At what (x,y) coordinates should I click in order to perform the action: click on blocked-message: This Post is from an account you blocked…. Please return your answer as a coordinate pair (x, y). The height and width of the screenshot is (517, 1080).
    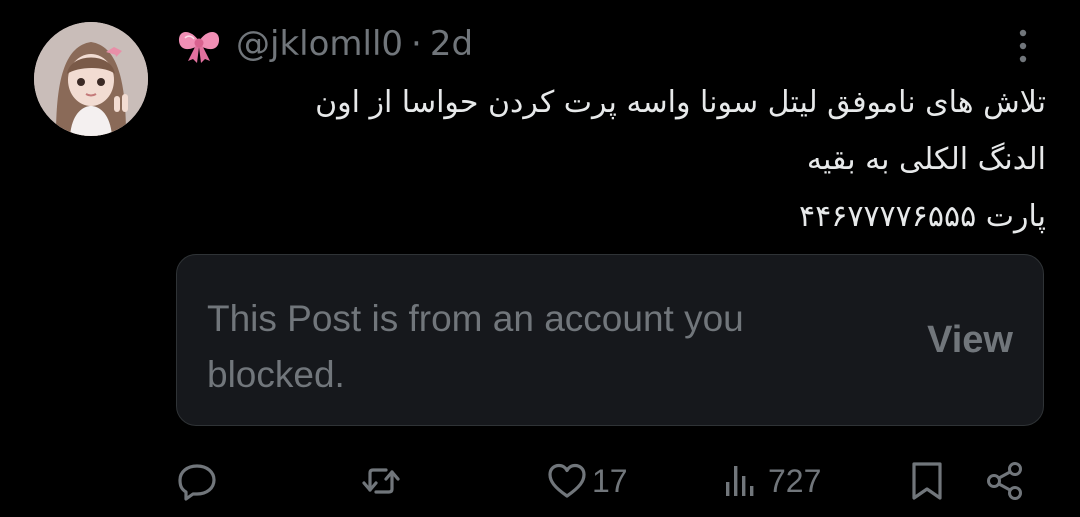
    Looking at the image, I should click on (475, 346).